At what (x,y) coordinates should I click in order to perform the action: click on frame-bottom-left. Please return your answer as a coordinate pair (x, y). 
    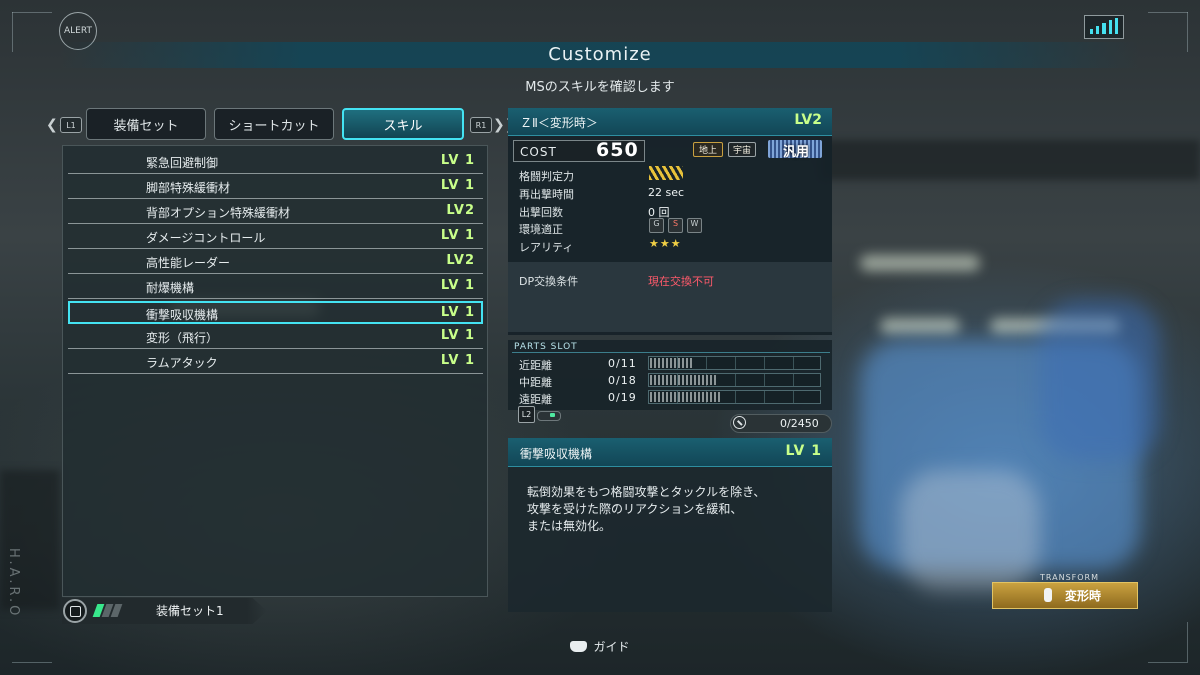
    Looking at the image, I should click on (32, 662).